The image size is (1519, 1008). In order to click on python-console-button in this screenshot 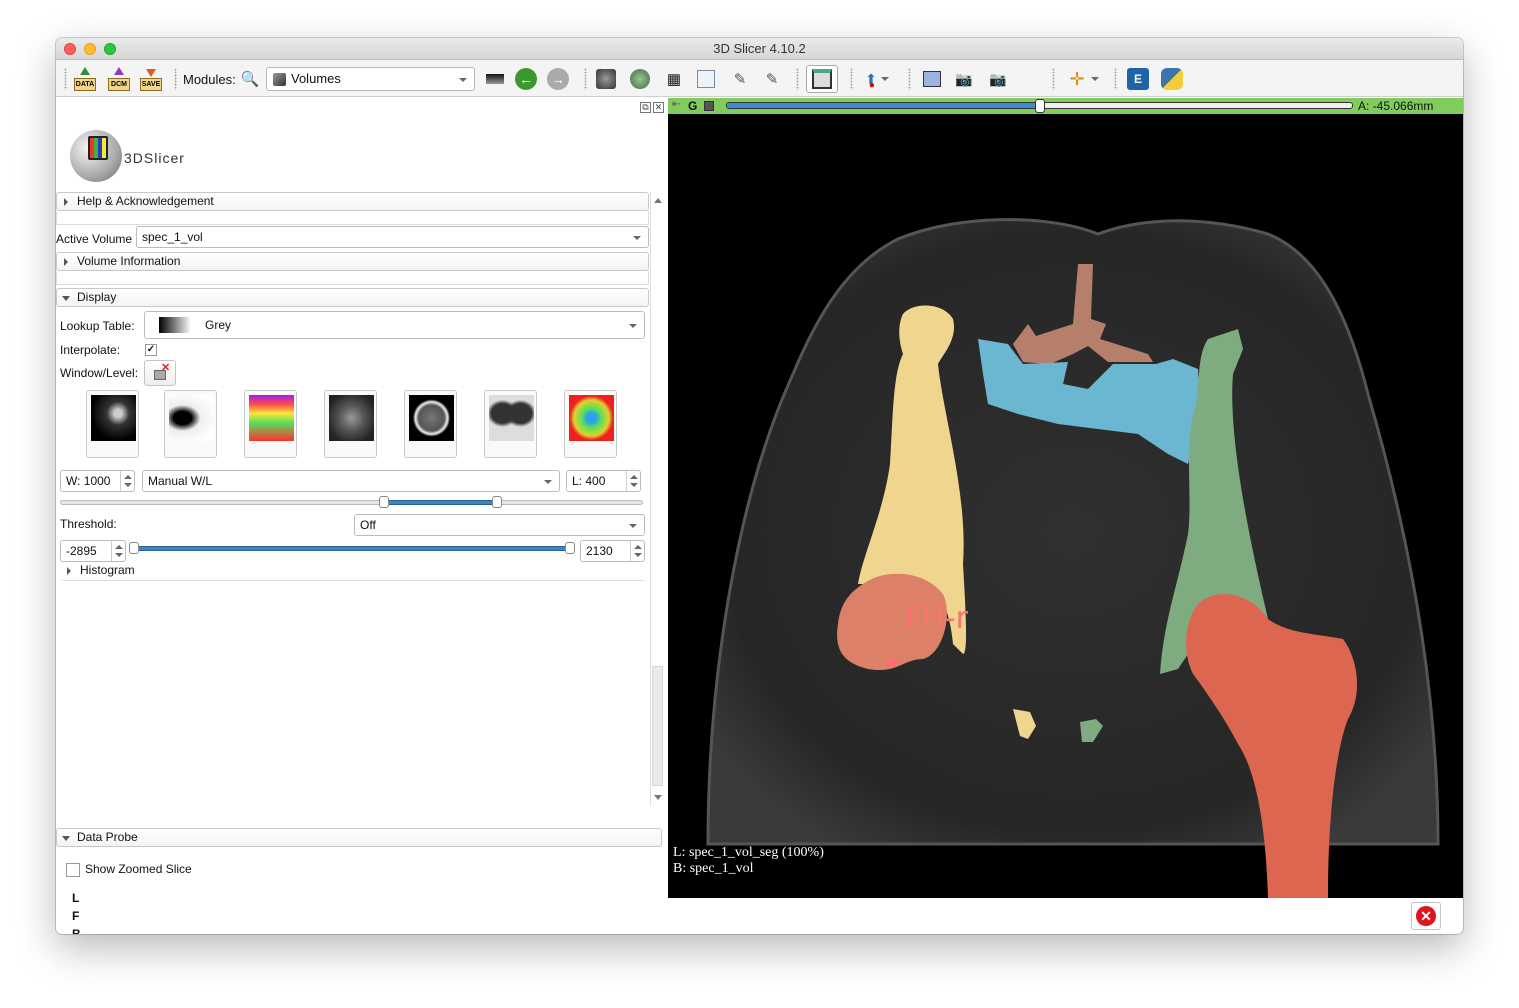, I will do `click(1172, 79)`.